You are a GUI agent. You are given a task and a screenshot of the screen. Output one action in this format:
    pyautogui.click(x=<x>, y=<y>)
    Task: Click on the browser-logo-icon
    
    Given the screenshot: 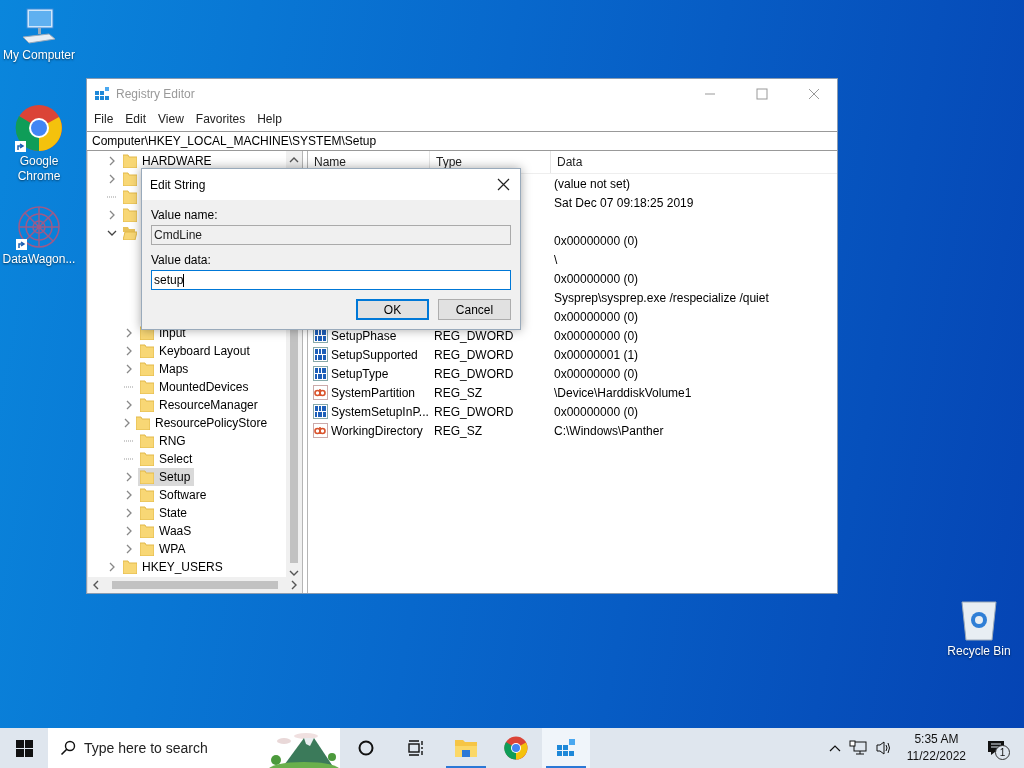 What is the action you would take?
    pyautogui.click(x=39, y=128)
    